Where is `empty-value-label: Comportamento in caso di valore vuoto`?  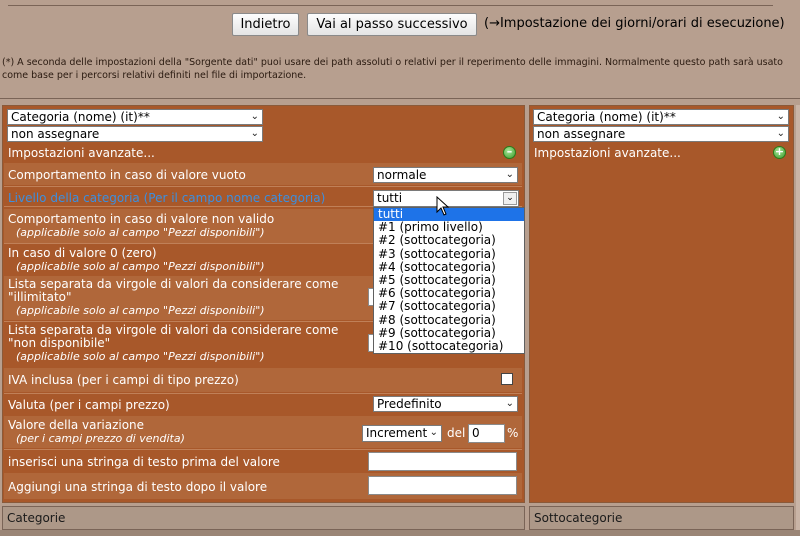 empty-value-label: Comportamento in caso di valore vuoto is located at coordinates (127, 175).